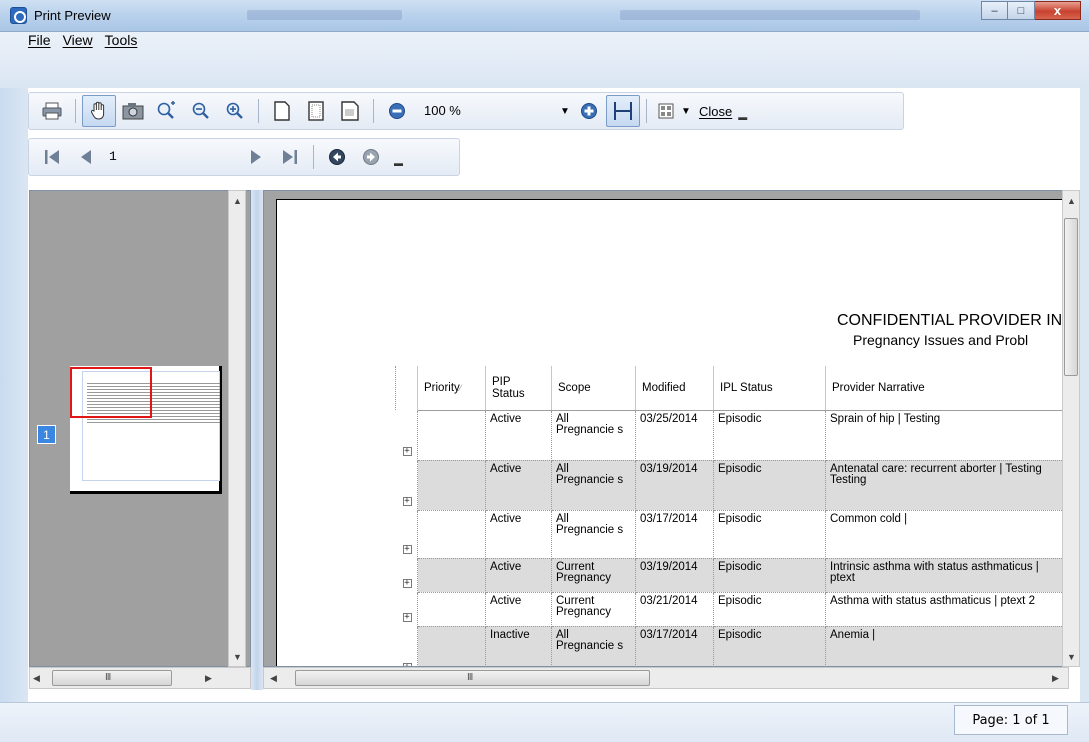 This screenshot has width=1089, height=742. I want to click on zoom-fit-icon, so click(167, 111).